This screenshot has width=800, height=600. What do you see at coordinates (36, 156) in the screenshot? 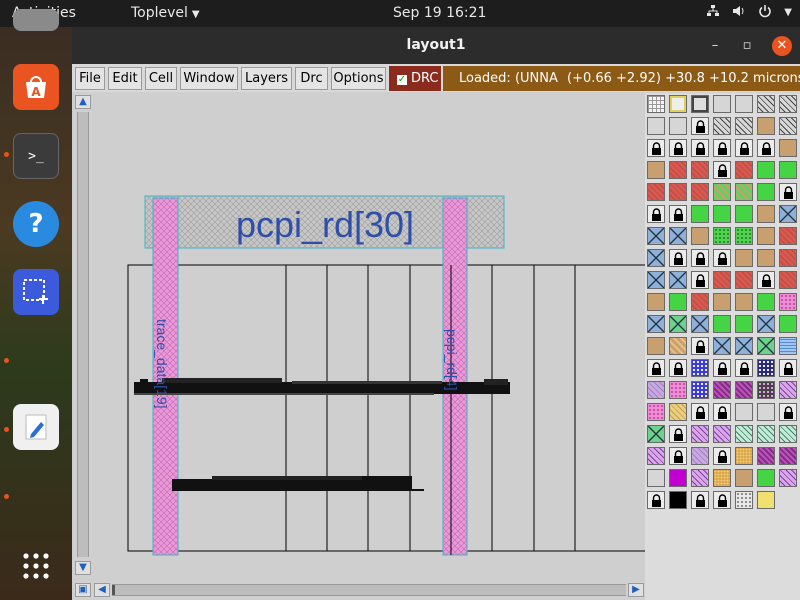
I see `terminal-icon: >_` at bounding box center [36, 156].